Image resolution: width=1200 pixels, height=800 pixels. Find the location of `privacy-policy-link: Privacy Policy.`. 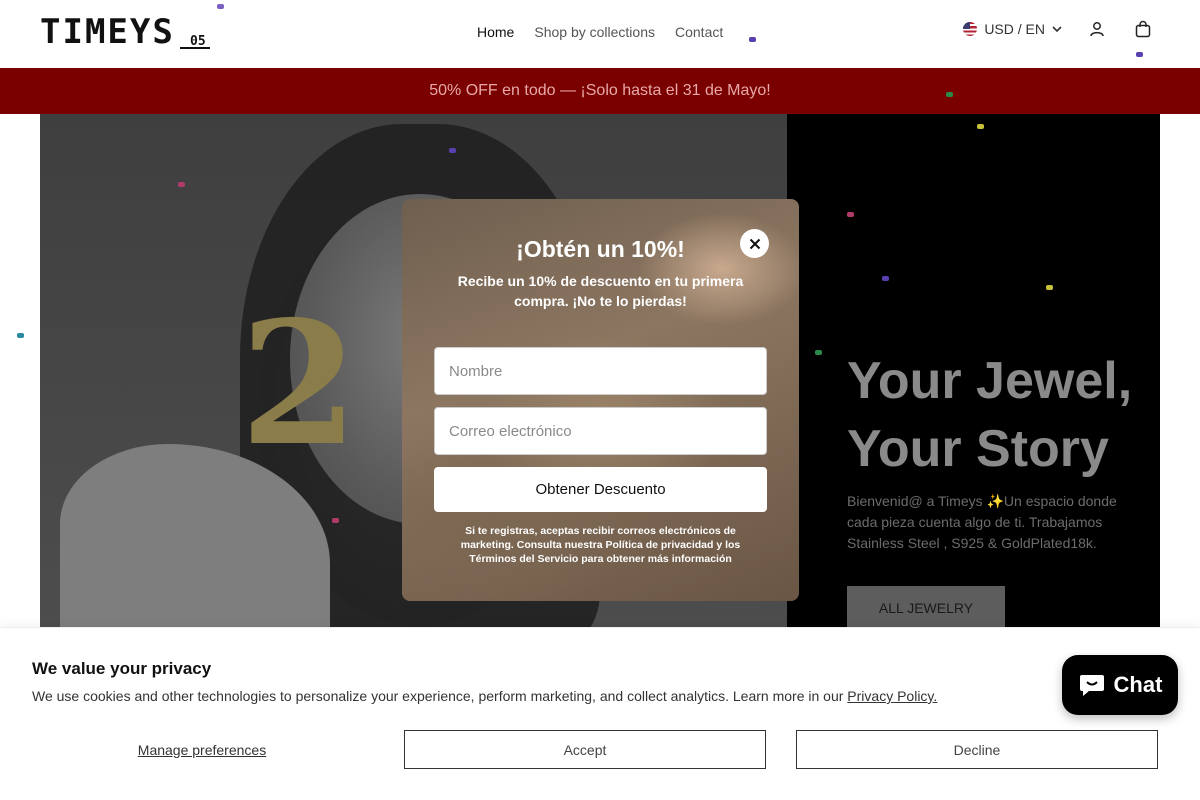

privacy-policy-link: Privacy Policy. is located at coordinates (892, 696).